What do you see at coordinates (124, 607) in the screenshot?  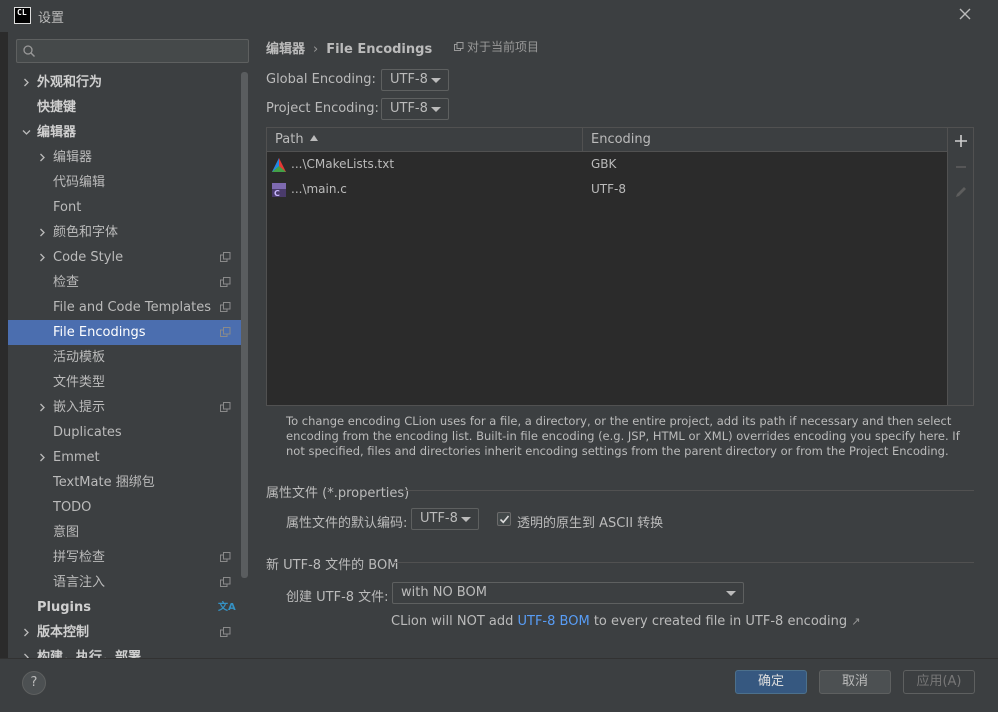 I see `sidebar-item: Plugins 文A` at bounding box center [124, 607].